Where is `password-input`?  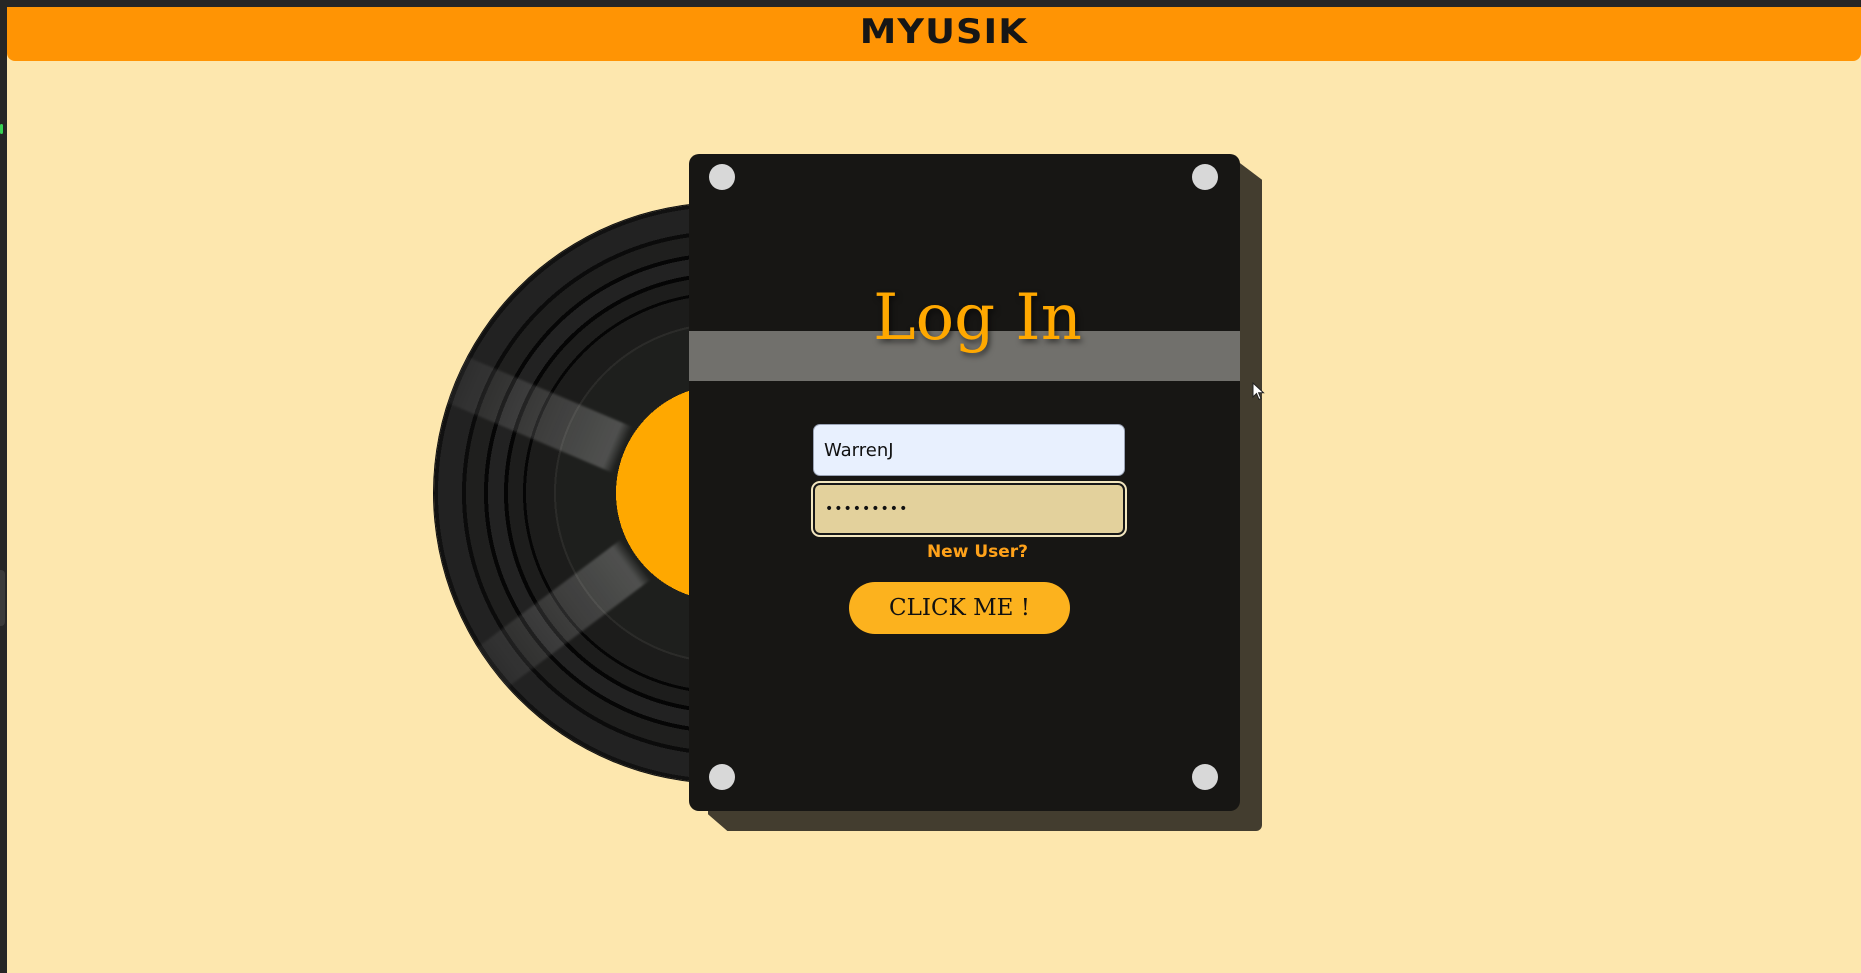 password-input is located at coordinates (969, 509).